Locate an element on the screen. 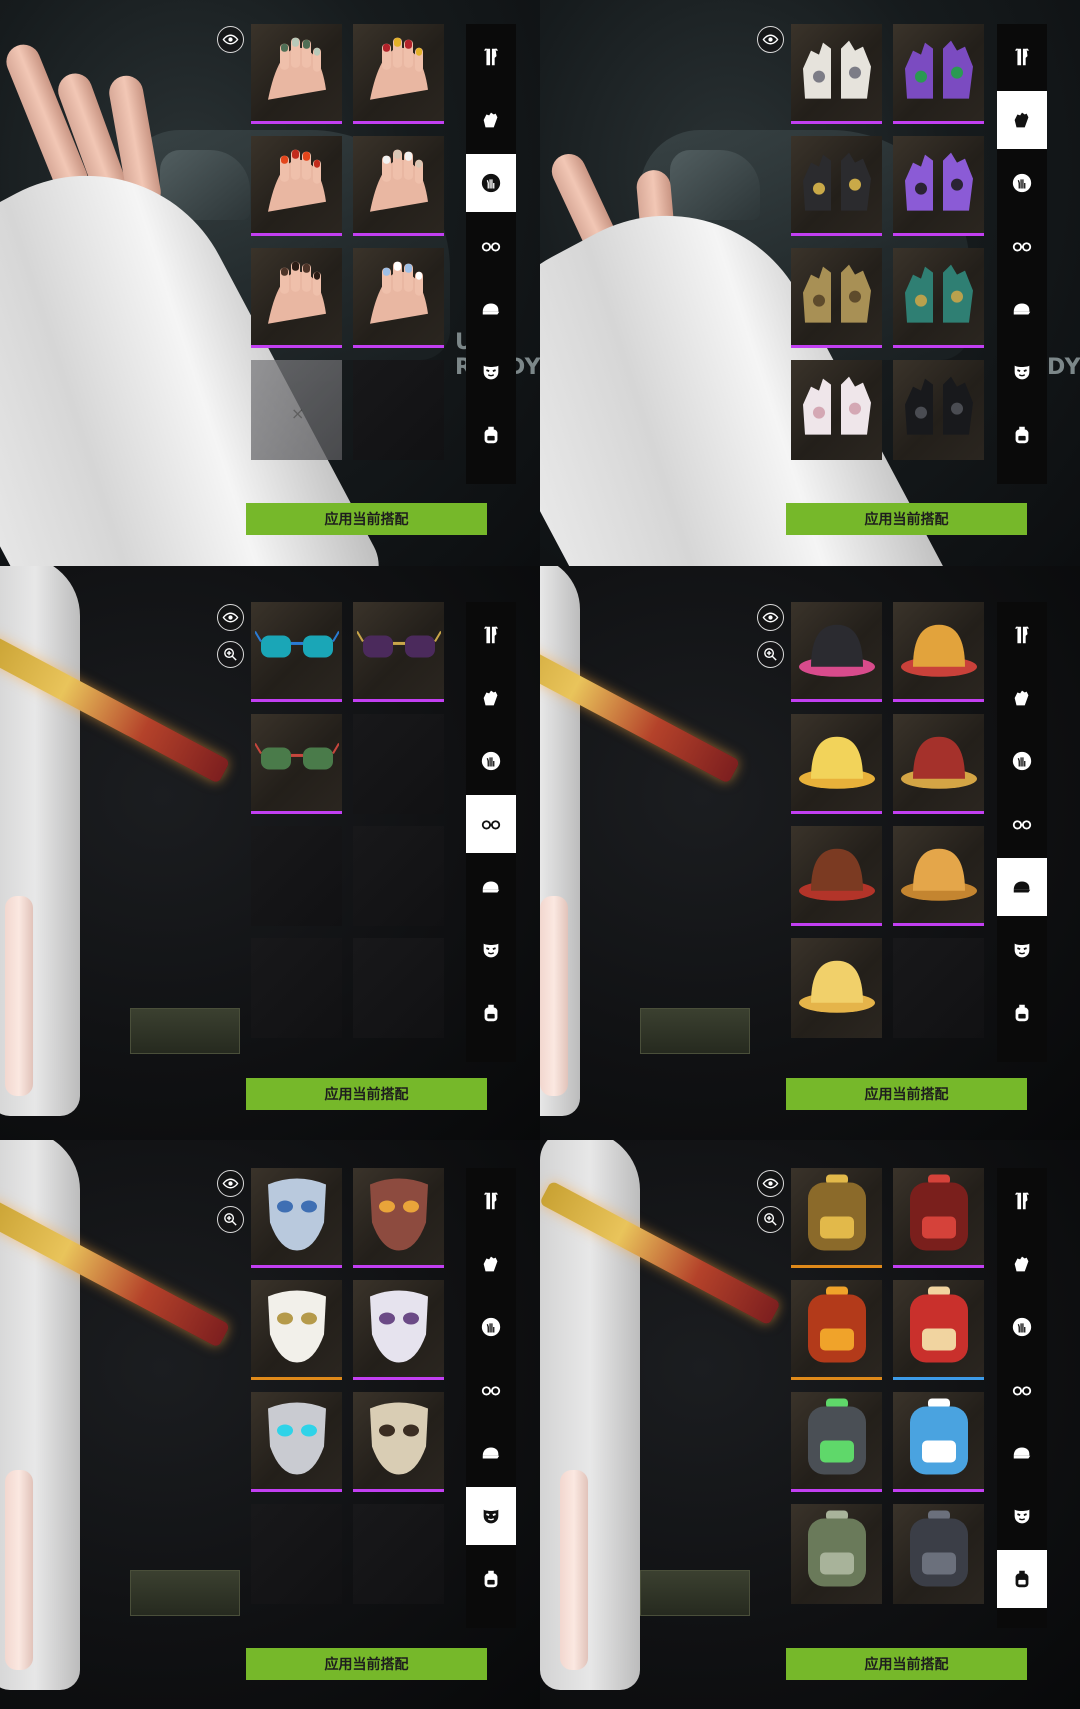 The width and height of the screenshot is (1080, 1709). item-slot-remove-nails: × is located at coordinates (296, 410).